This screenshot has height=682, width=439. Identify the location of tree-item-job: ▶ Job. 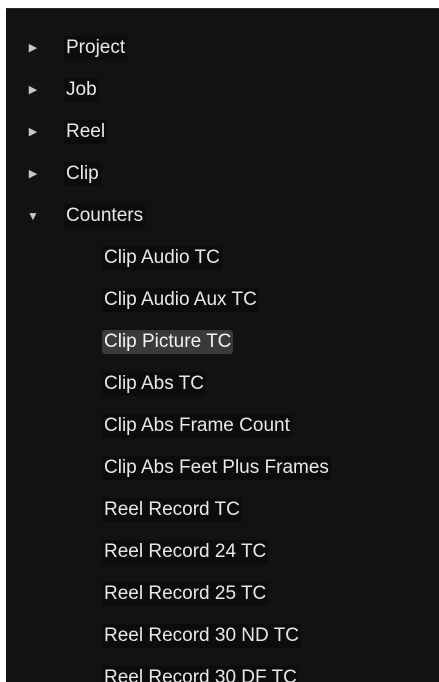
(222, 90).